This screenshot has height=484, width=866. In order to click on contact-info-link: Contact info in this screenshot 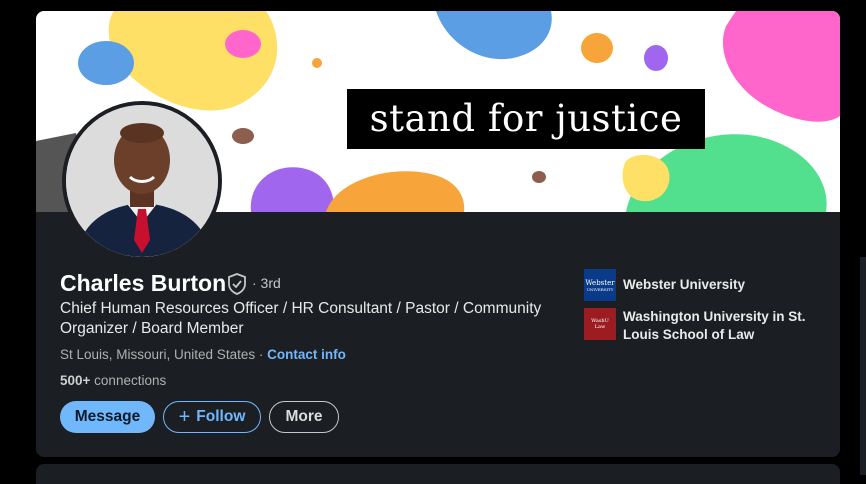, I will do `click(306, 354)`.